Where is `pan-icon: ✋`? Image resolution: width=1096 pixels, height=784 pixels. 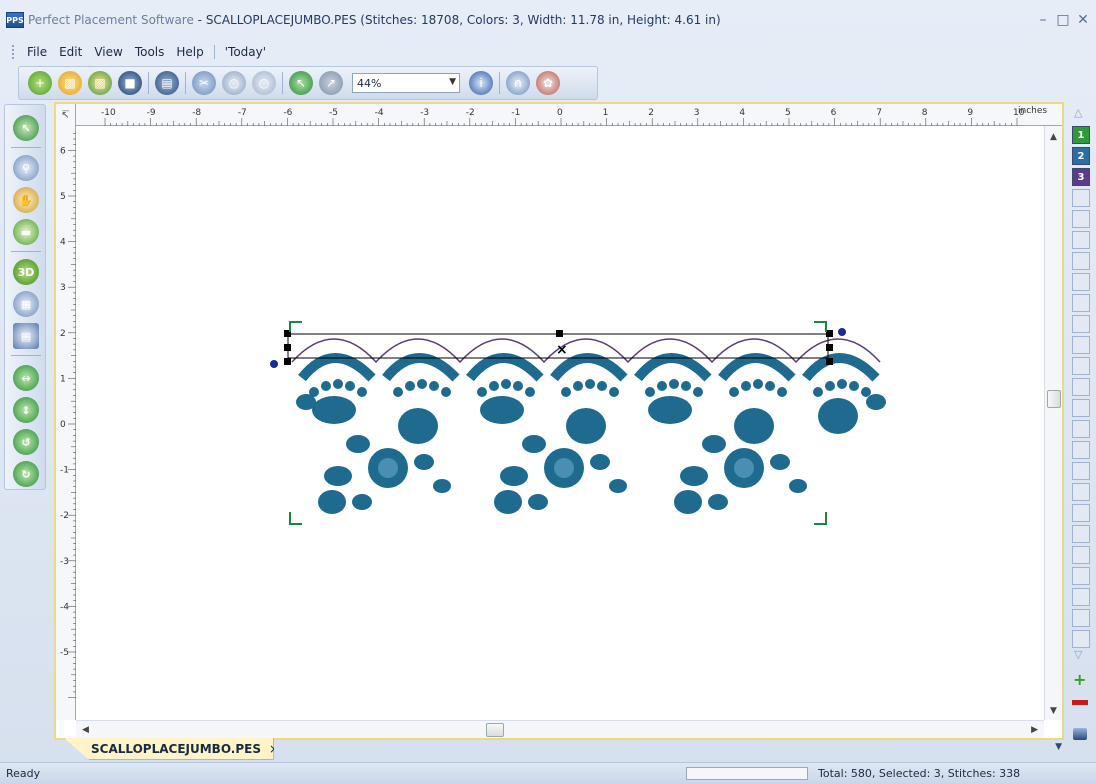
pan-icon: ✋ is located at coordinates (26, 200).